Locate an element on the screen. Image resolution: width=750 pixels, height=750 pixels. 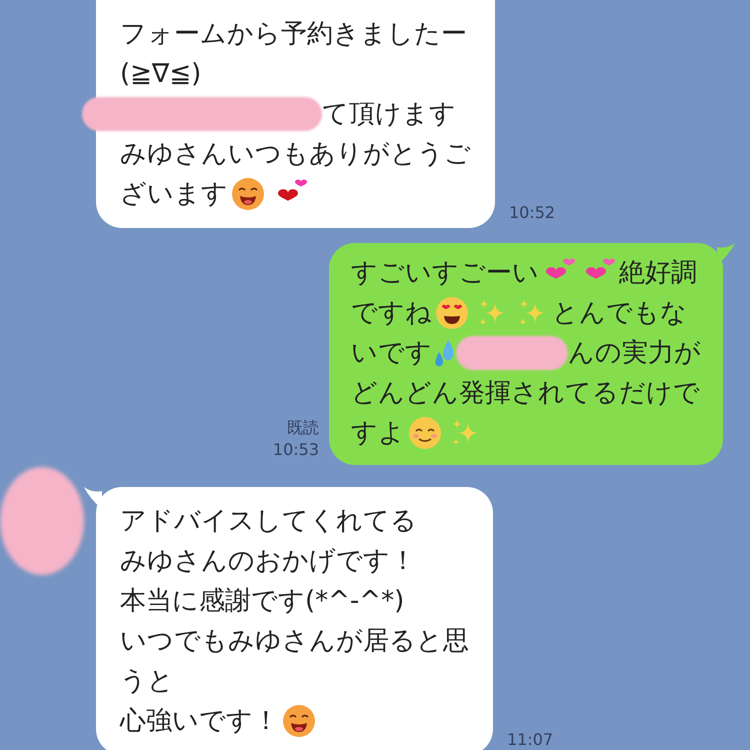
message-text: フォームから予約きましたー is located at coordinates (293, 34).